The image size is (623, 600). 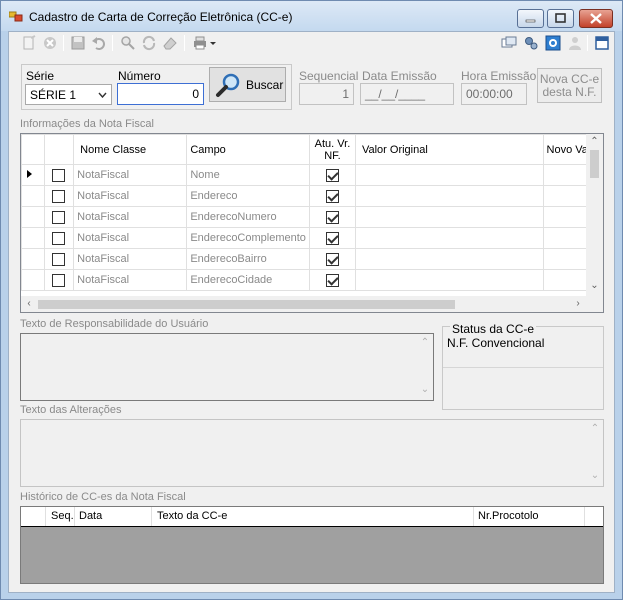 I want to click on col-texto-cce: Texto da CC-e, so click(x=192, y=516).